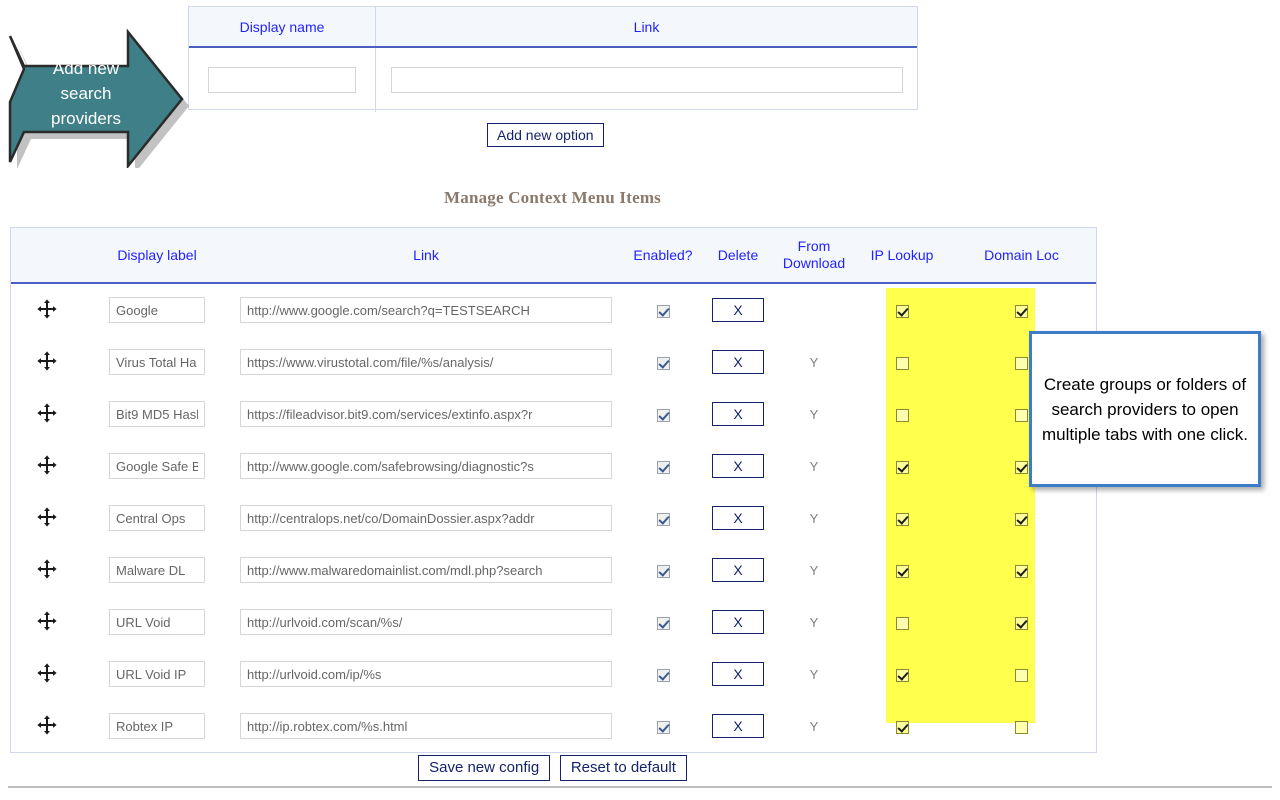 The width and height of the screenshot is (1280, 800). Describe the element at coordinates (646, 80) in the screenshot. I see `new-link-input` at that location.